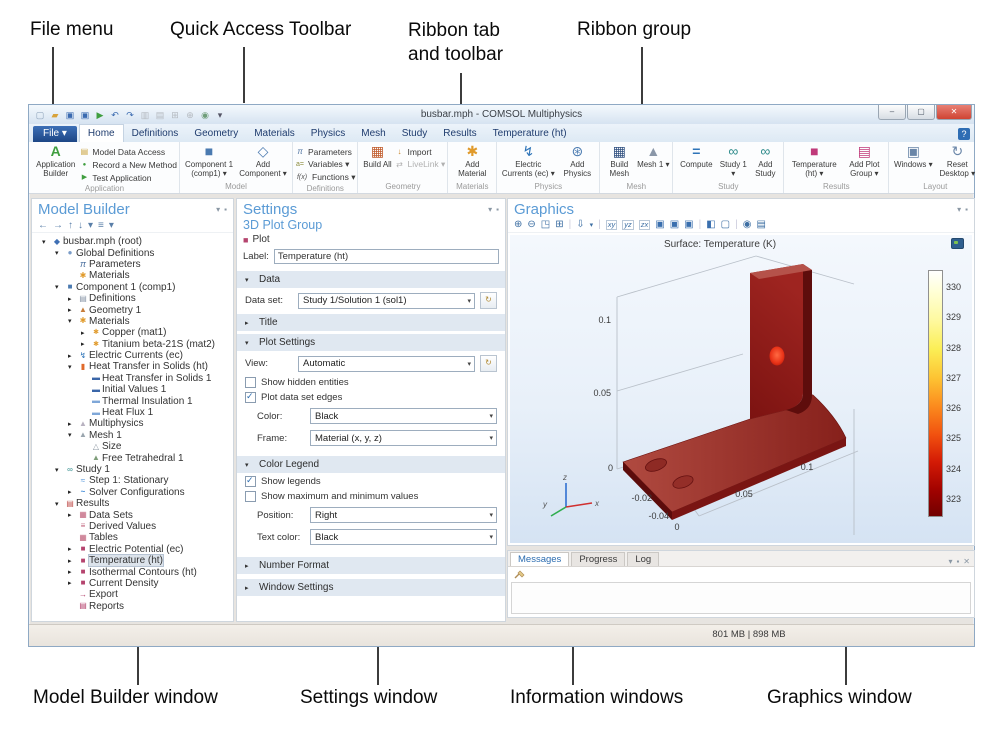  I want to click on transparency-icon: ▢, so click(725, 224).